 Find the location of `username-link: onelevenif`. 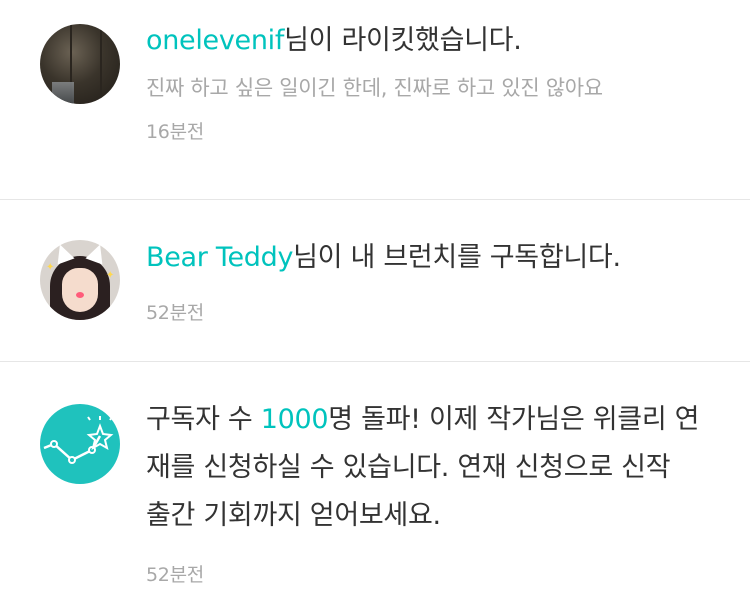

username-link: onelevenif is located at coordinates (215, 40).